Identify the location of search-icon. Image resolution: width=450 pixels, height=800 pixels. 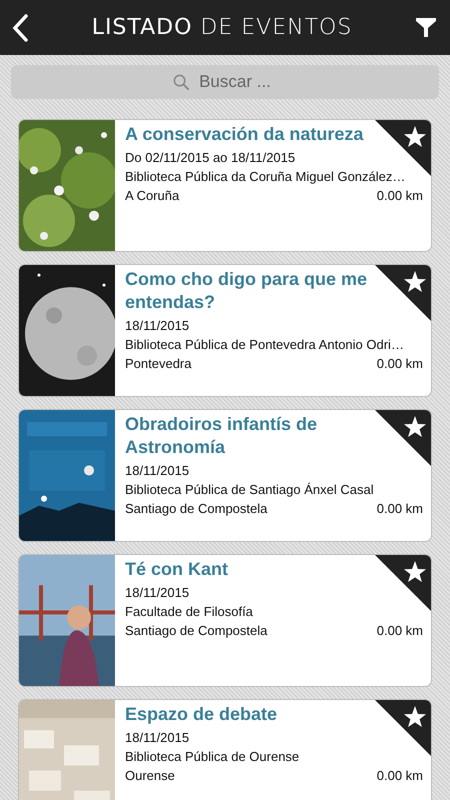
(181, 82).